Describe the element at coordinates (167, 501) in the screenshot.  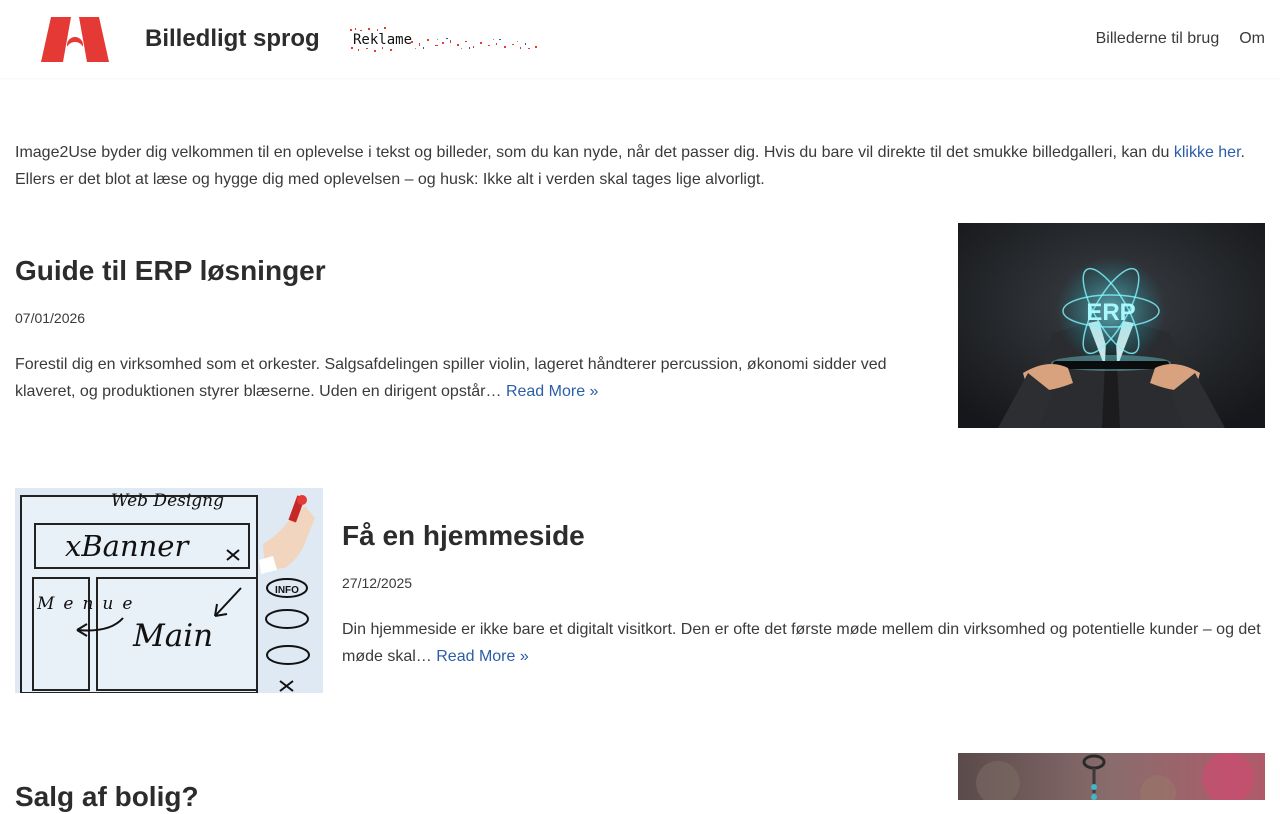
I see `webdesign-title: Web Designg` at that location.